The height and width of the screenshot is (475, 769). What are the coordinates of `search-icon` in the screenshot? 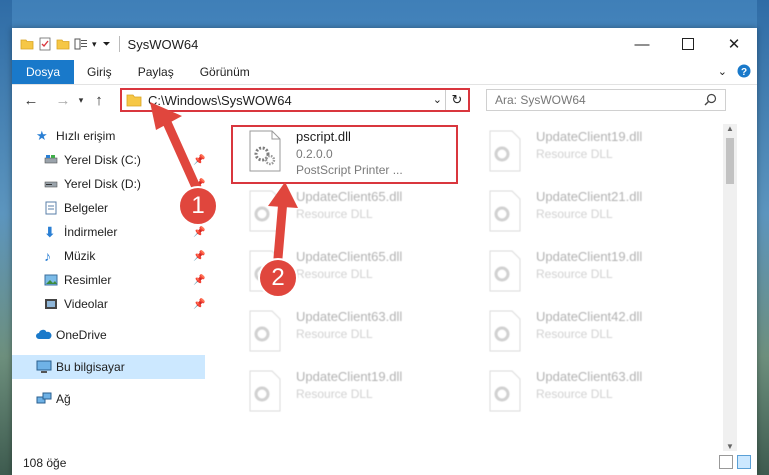 It's located at (710, 99).